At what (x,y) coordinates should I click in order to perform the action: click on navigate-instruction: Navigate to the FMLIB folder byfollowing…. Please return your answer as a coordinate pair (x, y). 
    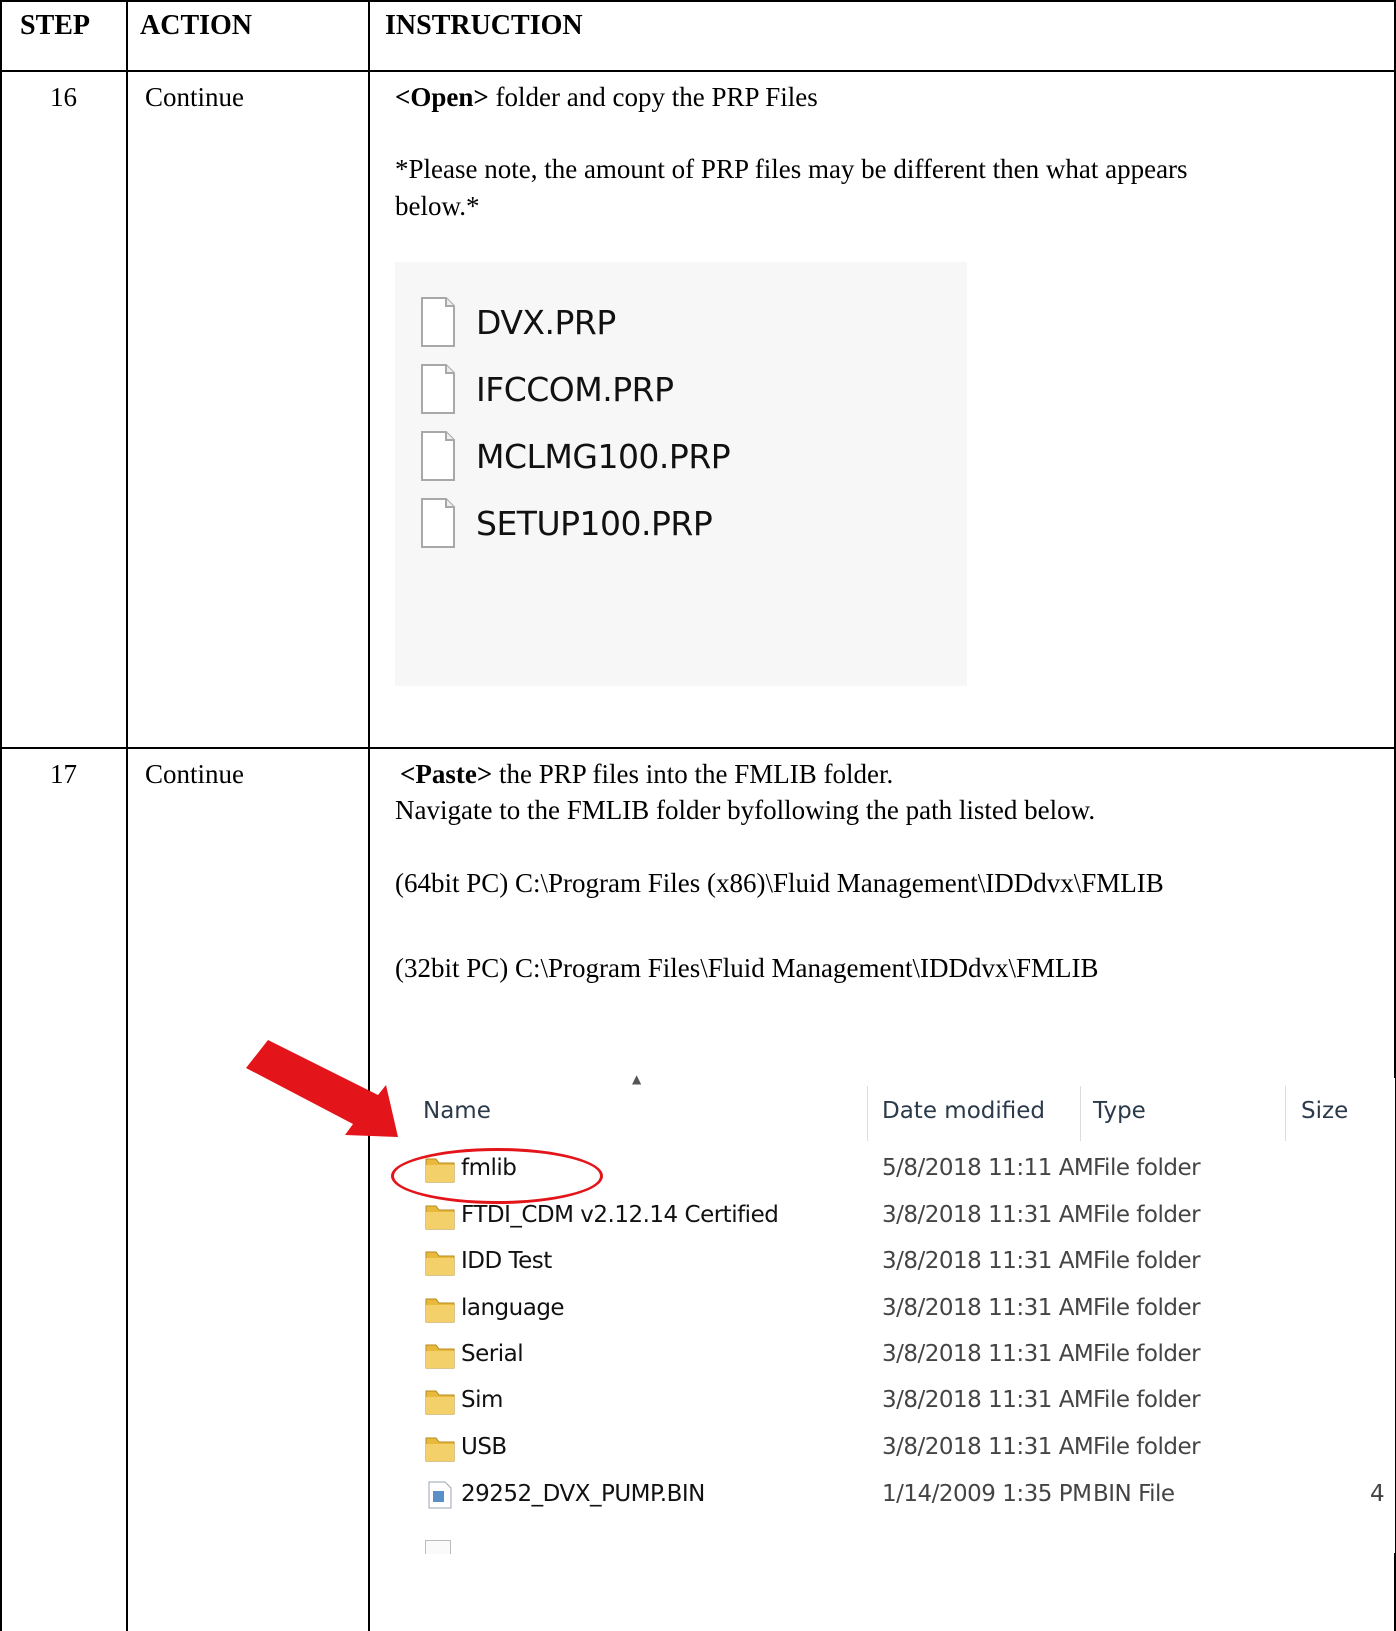
    Looking at the image, I should click on (745, 810).